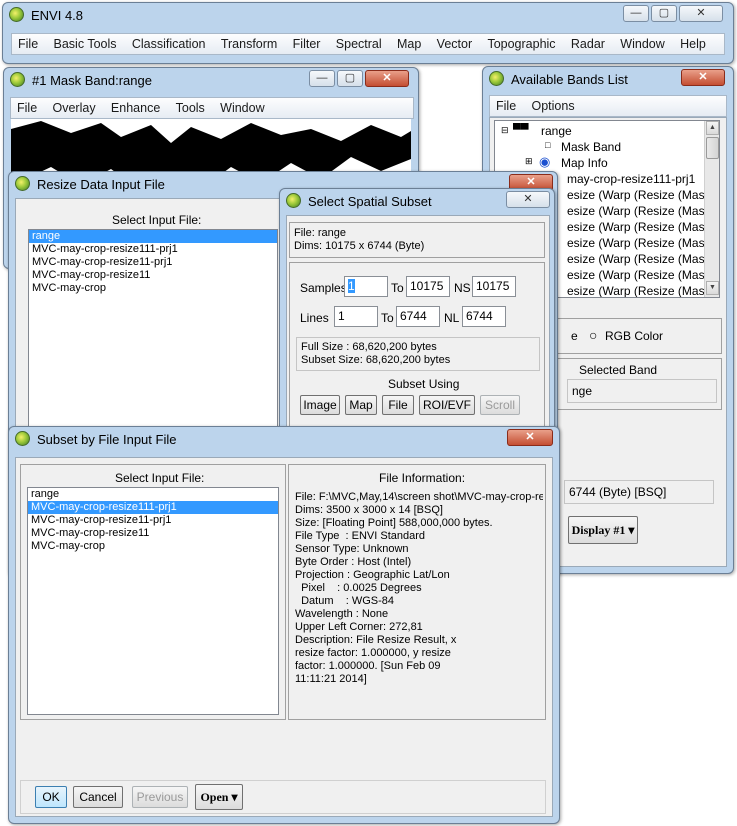 The height and width of the screenshot is (826, 737). What do you see at coordinates (712, 288) in the screenshot?
I see `scroll-down-icon: ▼` at bounding box center [712, 288].